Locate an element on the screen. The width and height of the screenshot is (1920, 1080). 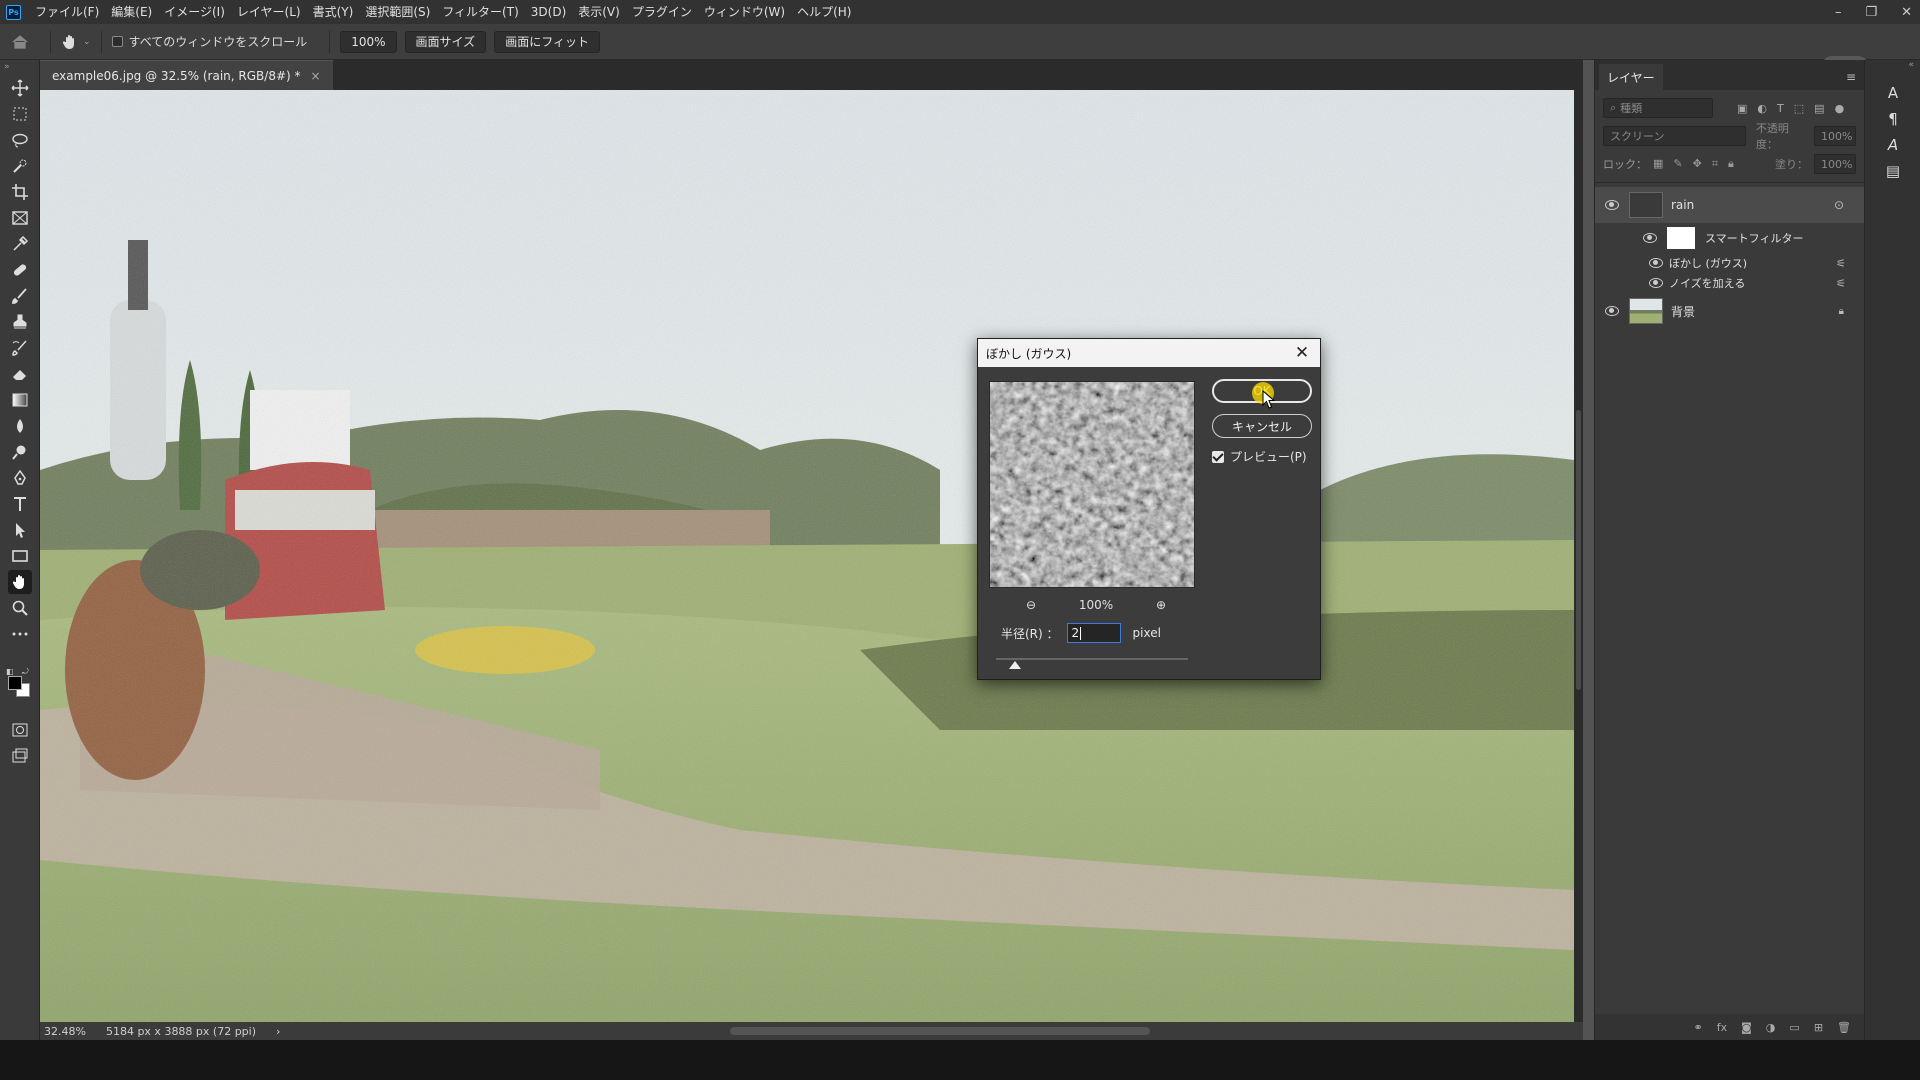
zoom-level-readout: 32.48% is located at coordinates (65, 1031).